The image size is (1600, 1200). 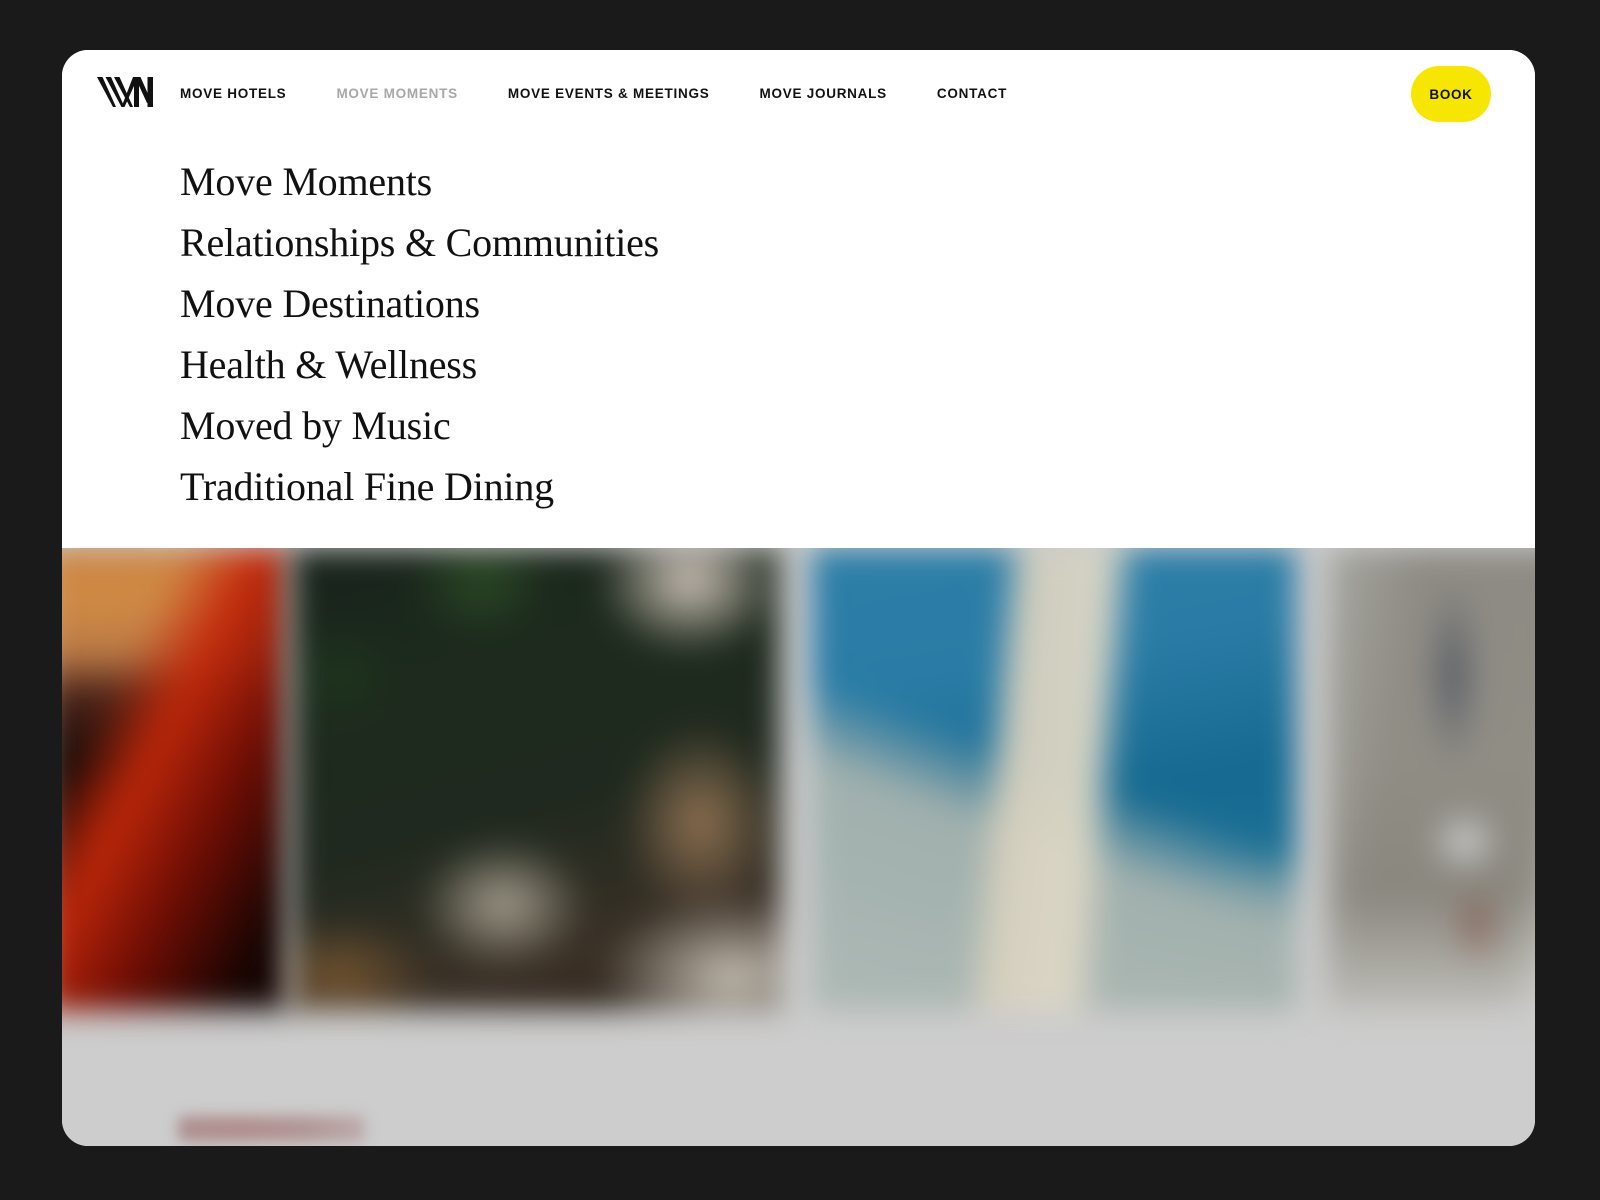 I want to click on blurred-heading-text, so click(x=271, y=1129).